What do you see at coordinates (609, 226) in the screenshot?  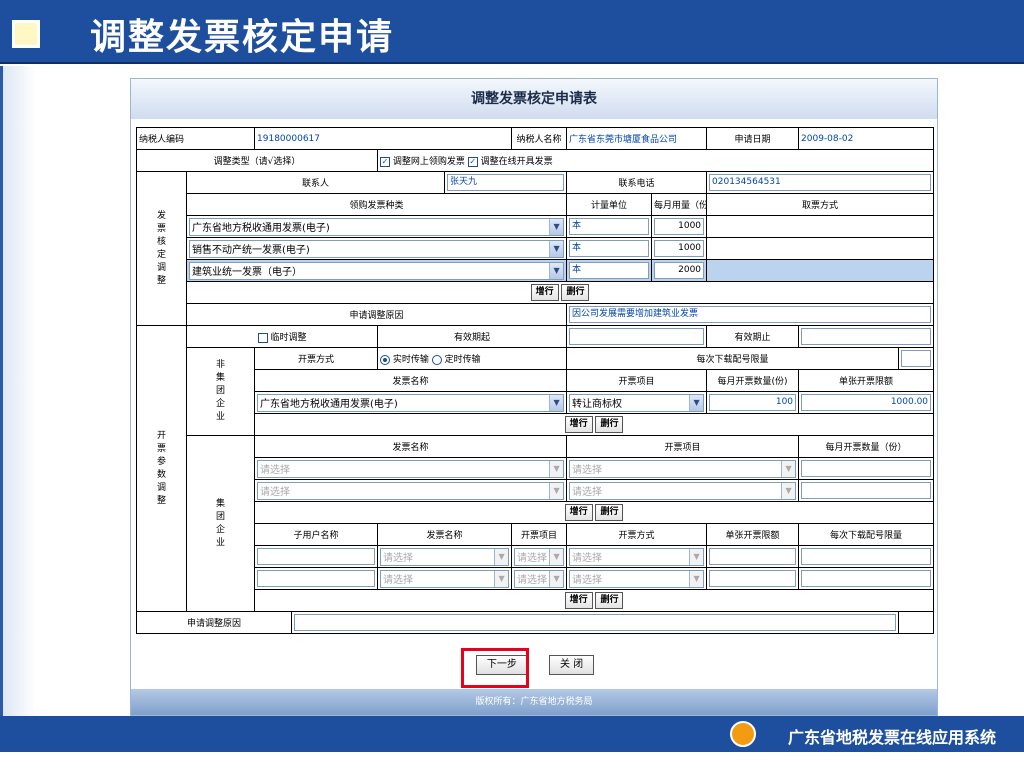 I see `unit-input-1: 本` at bounding box center [609, 226].